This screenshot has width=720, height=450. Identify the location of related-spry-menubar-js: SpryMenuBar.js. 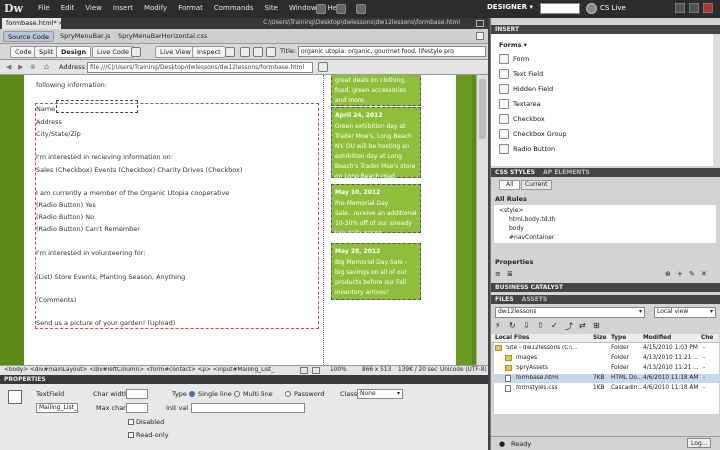
(85, 36).